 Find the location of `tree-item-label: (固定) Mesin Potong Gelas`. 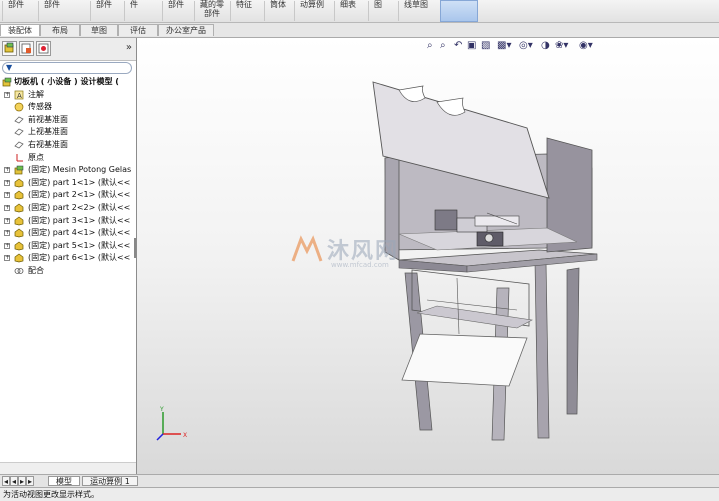

tree-item-label: (固定) Mesin Potong Gelas is located at coordinates (80, 170).